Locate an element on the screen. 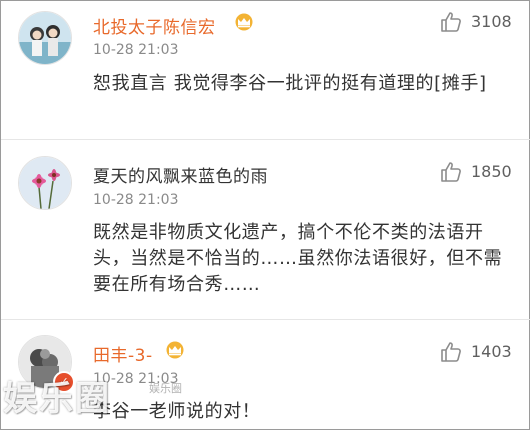 This screenshot has height=430, width=530. like-button: 1403 is located at coordinates (479, 352).